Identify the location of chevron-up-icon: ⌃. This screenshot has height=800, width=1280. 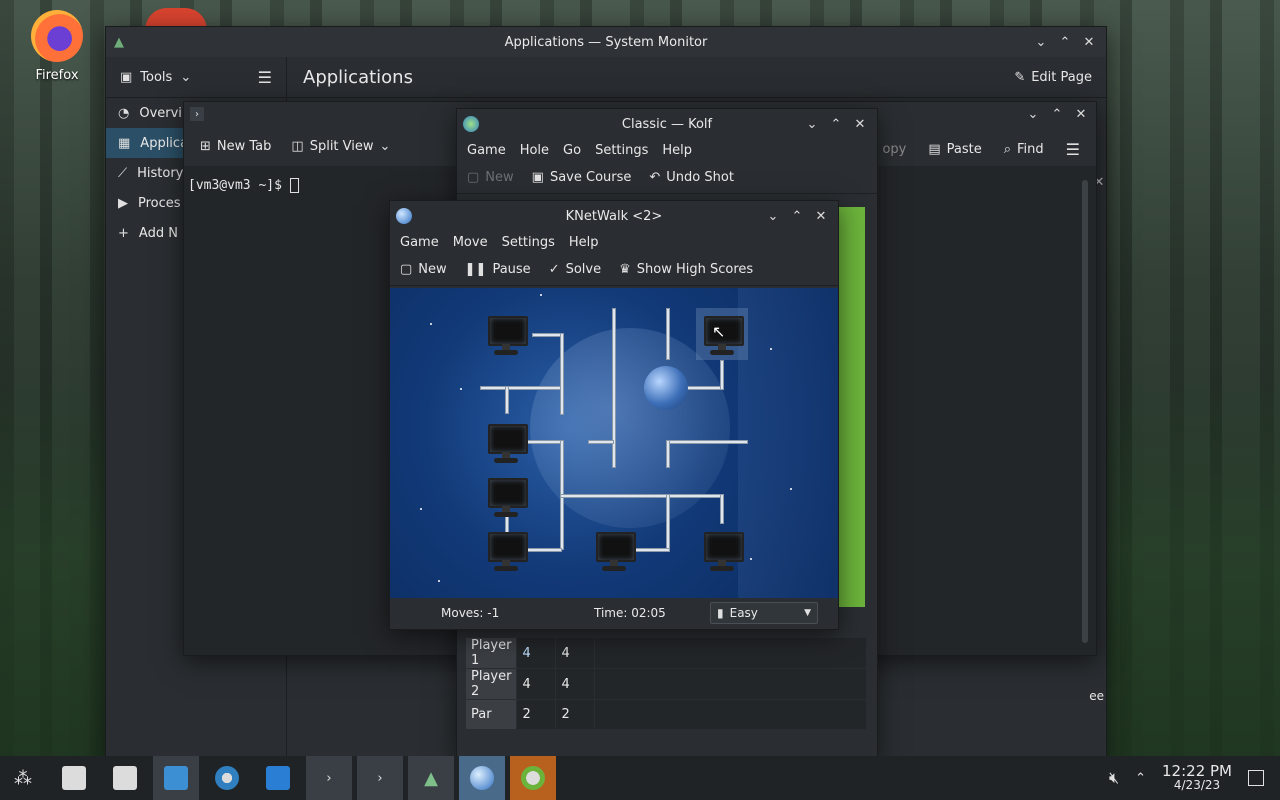
(1140, 778).